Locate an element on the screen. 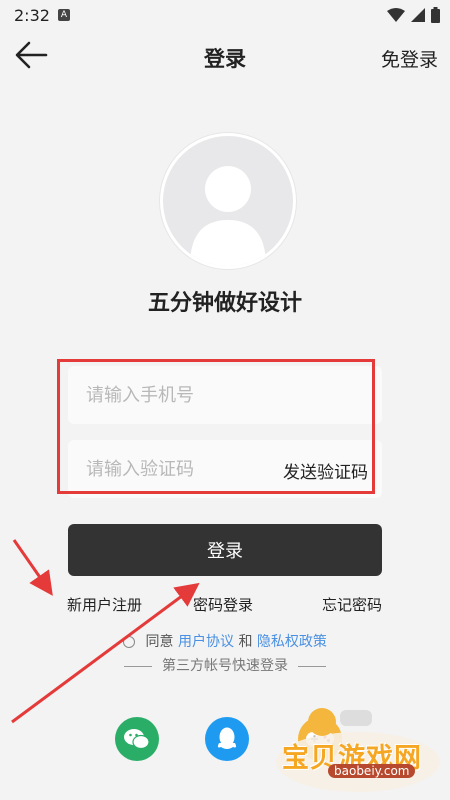  avatar is located at coordinates (228, 201).